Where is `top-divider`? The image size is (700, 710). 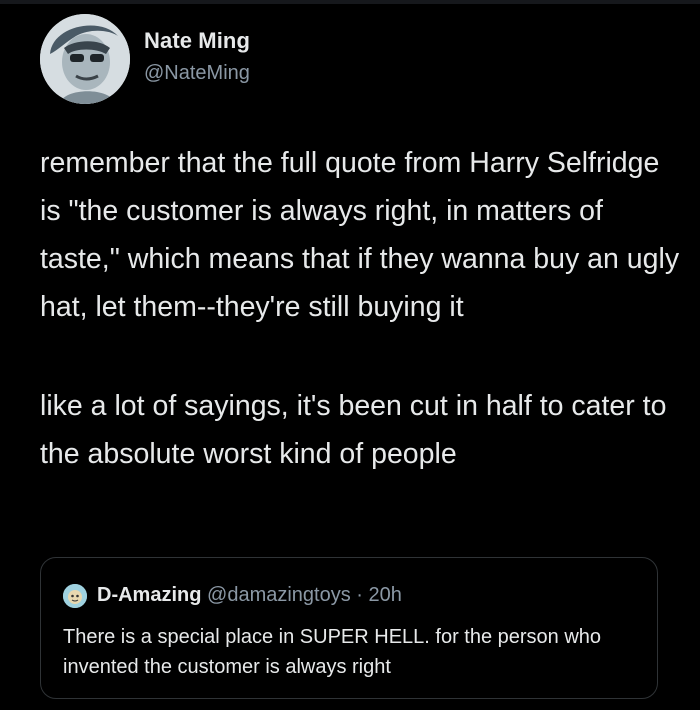
top-divider is located at coordinates (350, 2).